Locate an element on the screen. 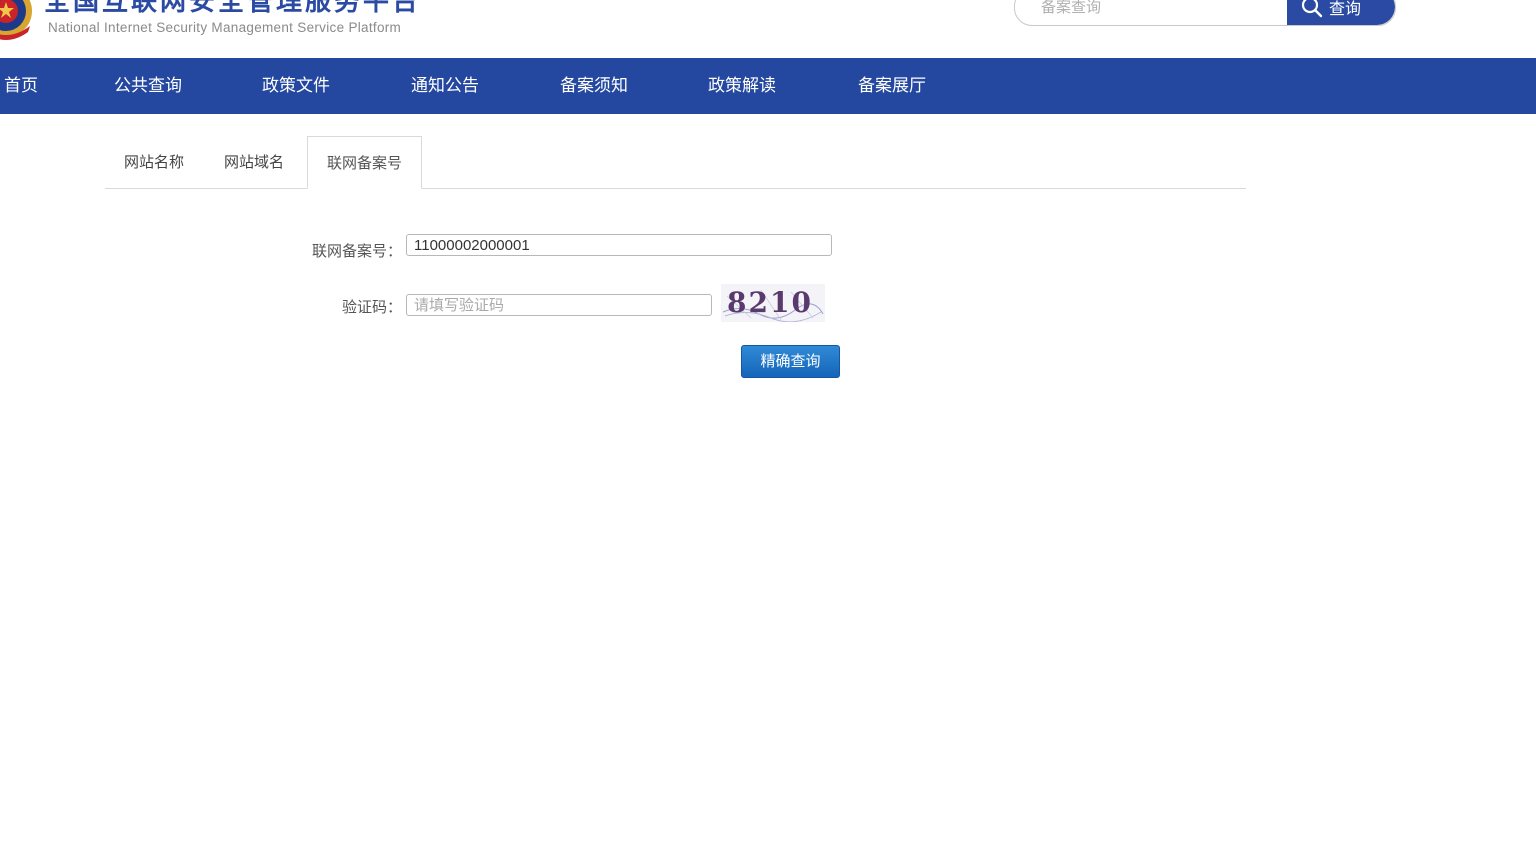 This screenshot has height=864, width=1536. header-search-button-label: 查询 is located at coordinates (1345, 9).